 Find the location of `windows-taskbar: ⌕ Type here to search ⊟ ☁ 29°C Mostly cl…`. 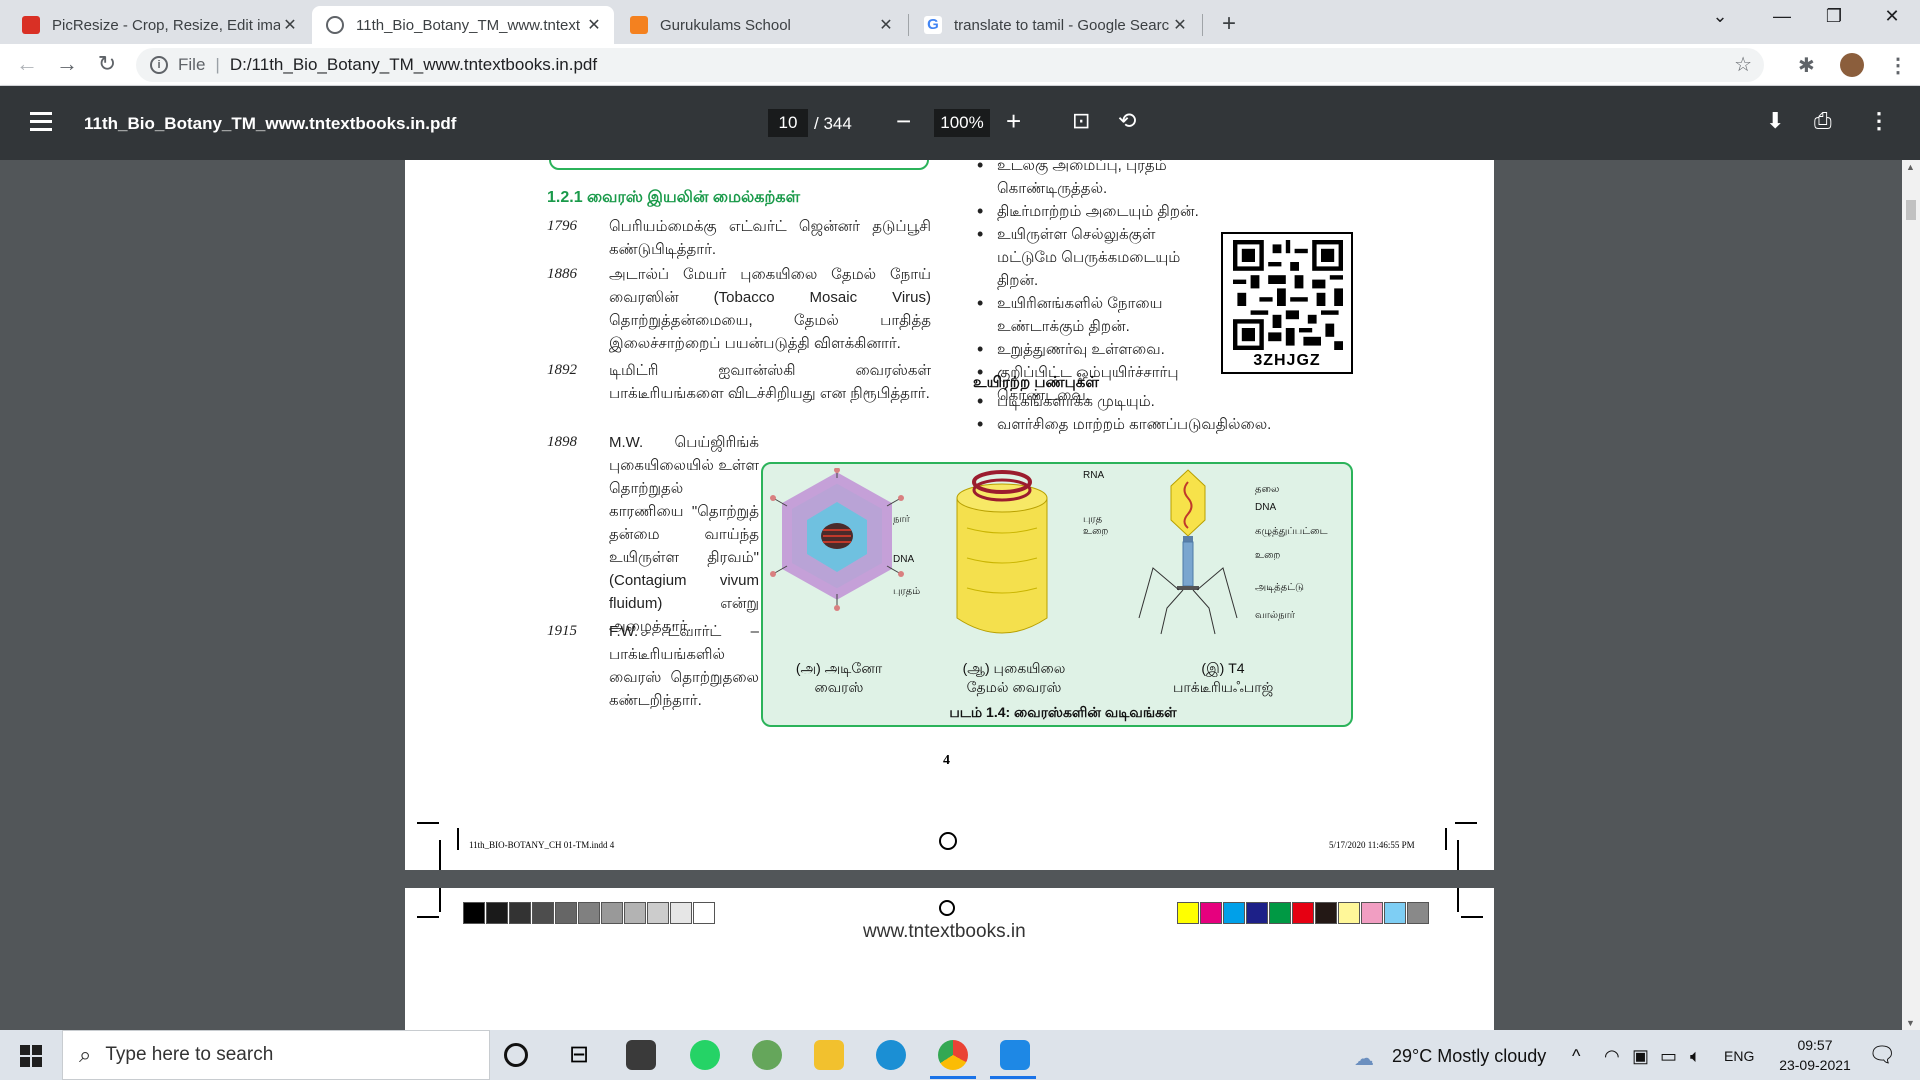

windows-taskbar: ⌕ Type here to search ⊟ ☁ 29°C Mostly cl… is located at coordinates (960, 1055).